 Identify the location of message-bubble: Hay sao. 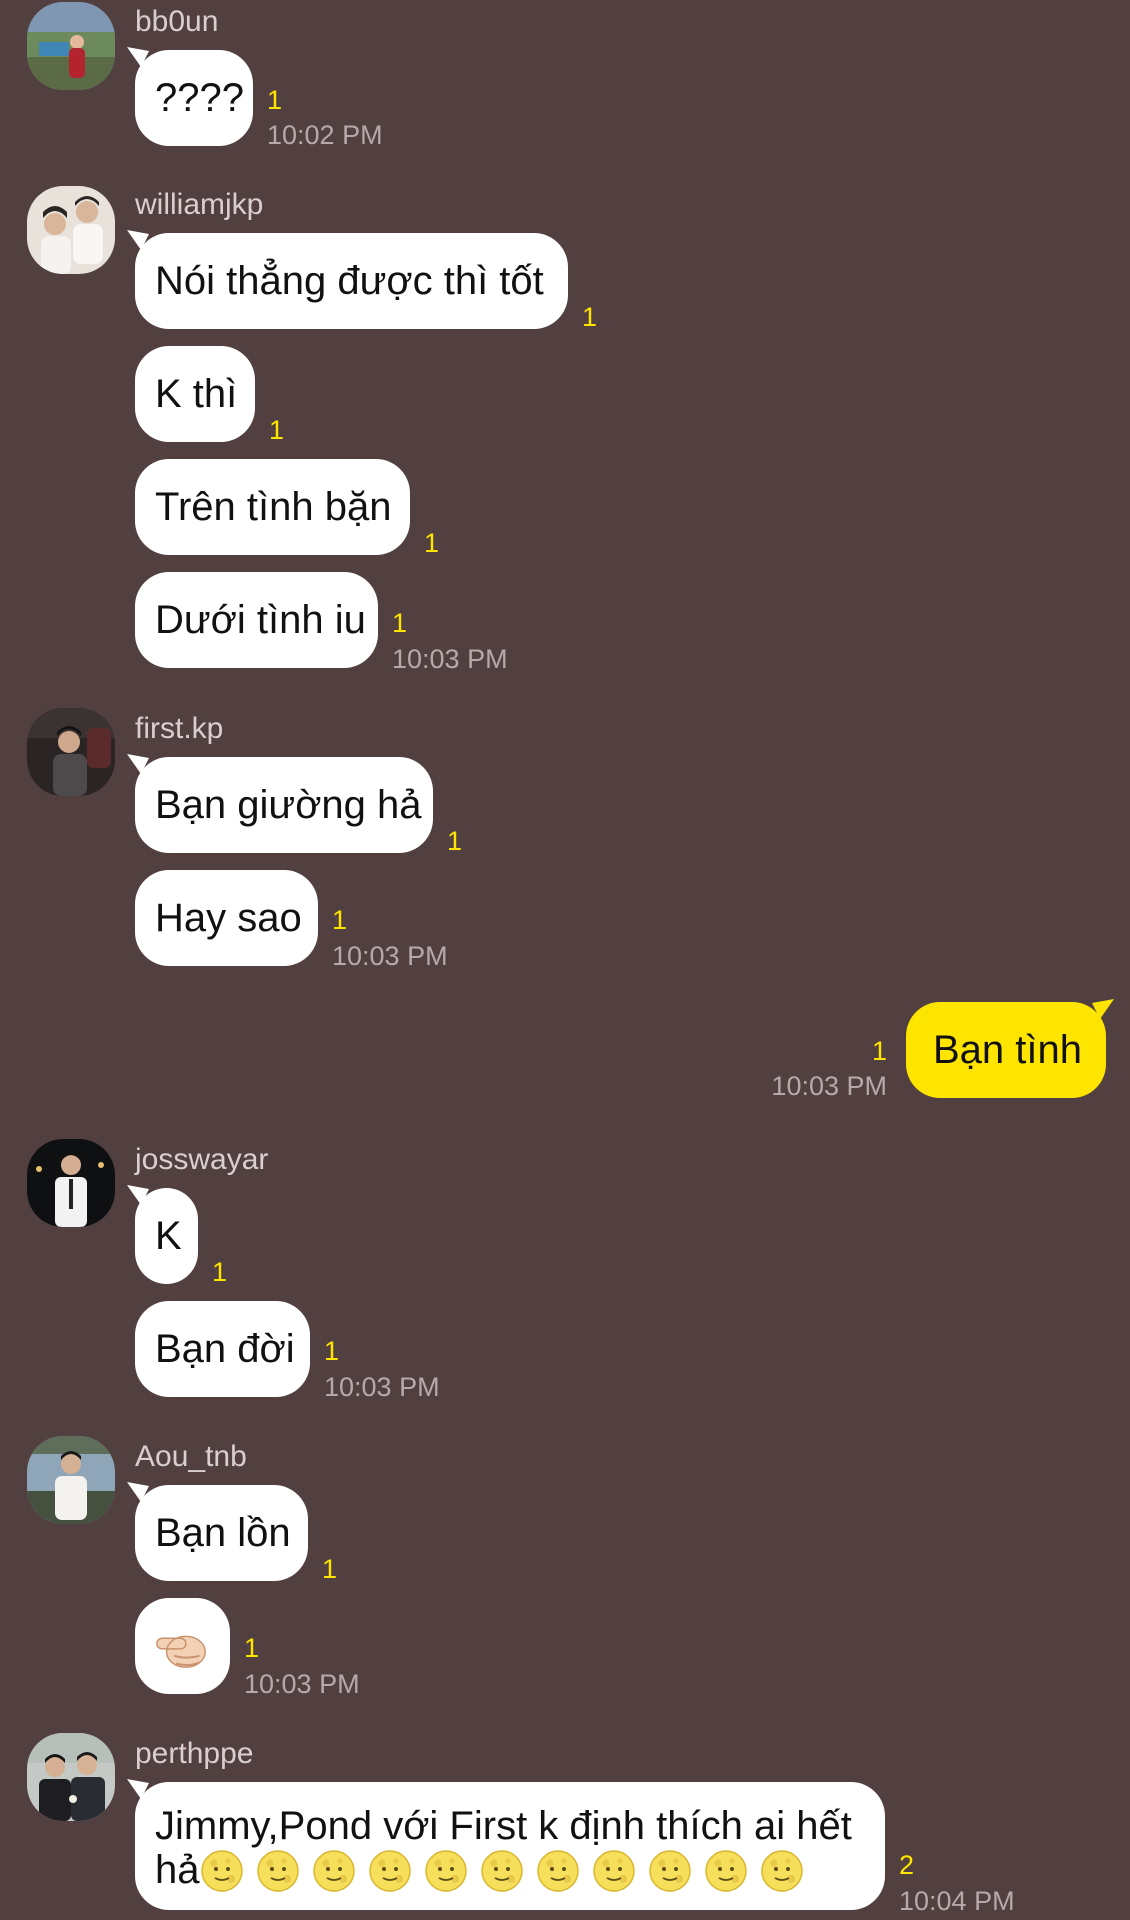
(226, 918).